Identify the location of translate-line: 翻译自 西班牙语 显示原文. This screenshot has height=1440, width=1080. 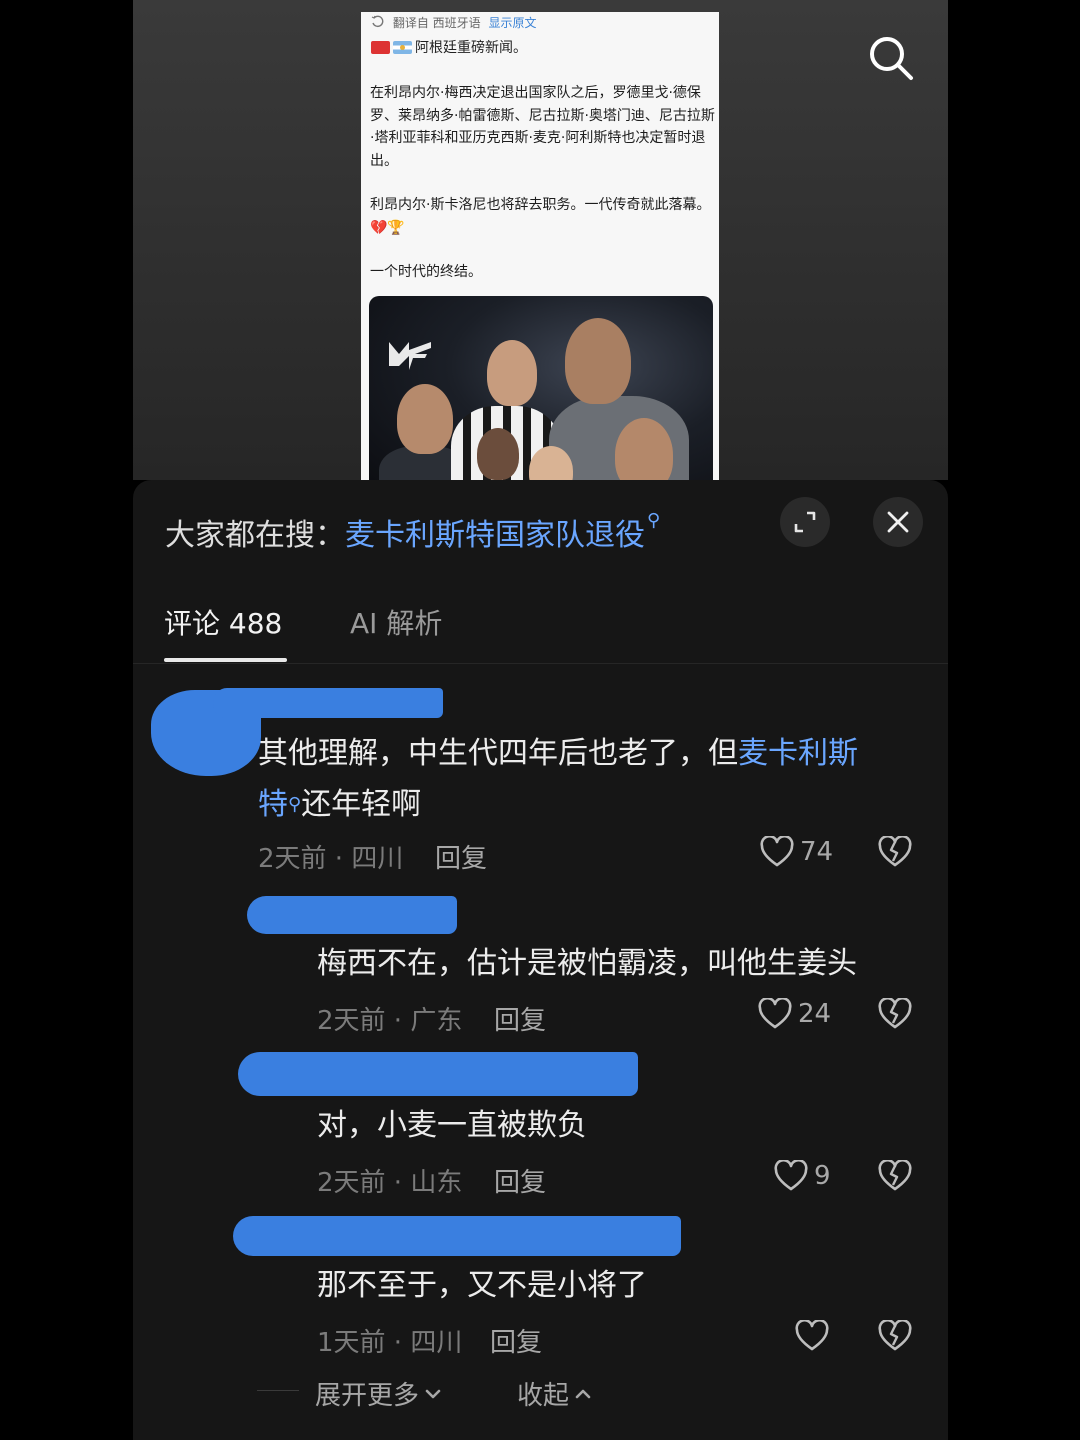
(454, 22).